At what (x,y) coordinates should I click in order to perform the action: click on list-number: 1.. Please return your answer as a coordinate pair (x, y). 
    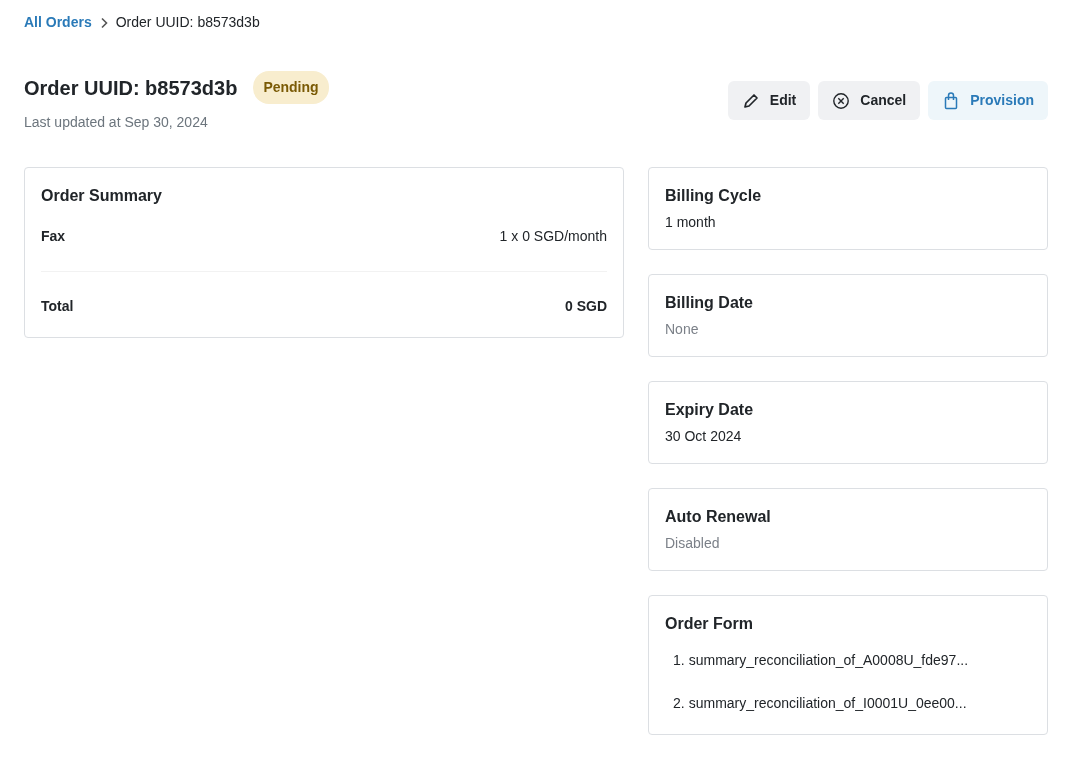
    Looking at the image, I should click on (679, 660).